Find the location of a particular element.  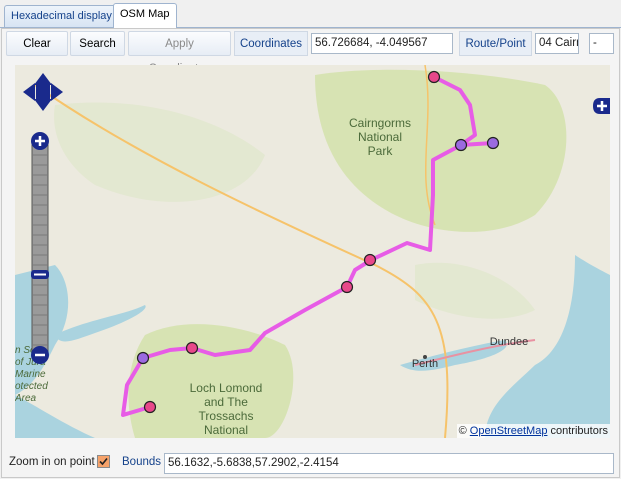

route-point-label: Route/Point is located at coordinates (495, 43).